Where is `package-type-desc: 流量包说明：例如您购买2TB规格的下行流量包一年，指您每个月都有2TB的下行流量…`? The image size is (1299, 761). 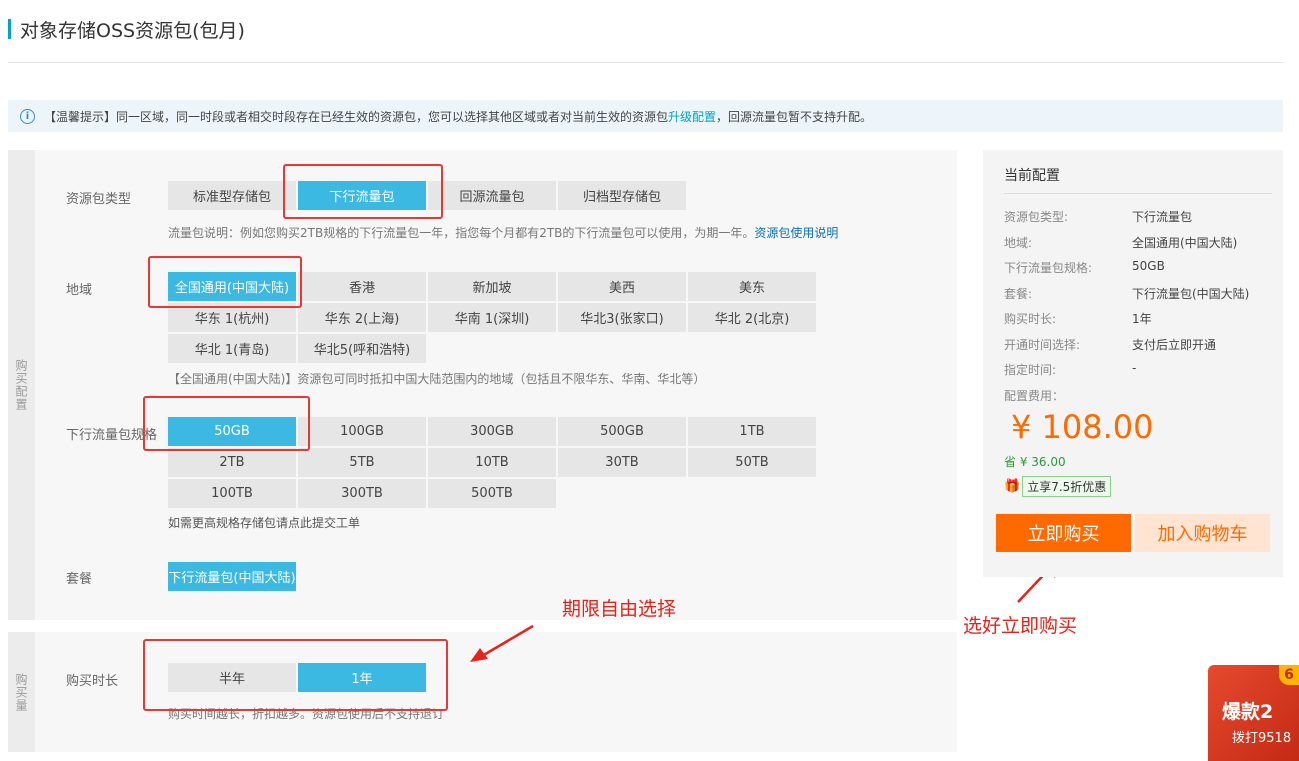
package-type-desc: 流量包说明：例如您购买2TB规格的下行流量包一年，指您每个月都有2TB的下行流量… is located at coordinates (503, 233).